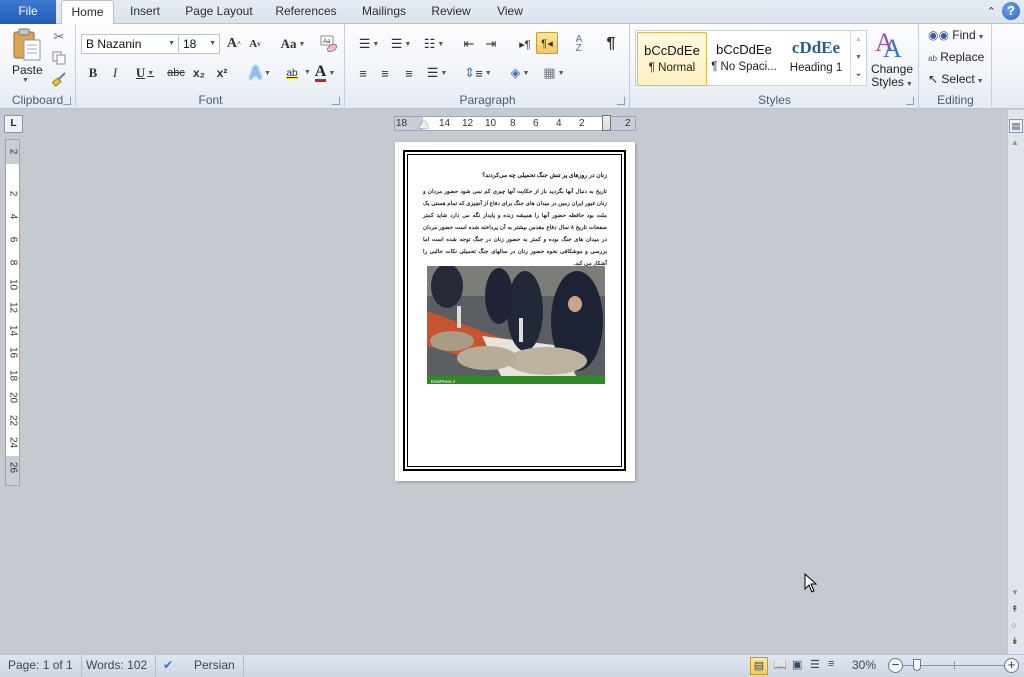 The height and width of the screenshot is (677, 1024). Describe the element at coordinates (172, 666) in the screenshot. I see `proofing-status: ✔` at that location.